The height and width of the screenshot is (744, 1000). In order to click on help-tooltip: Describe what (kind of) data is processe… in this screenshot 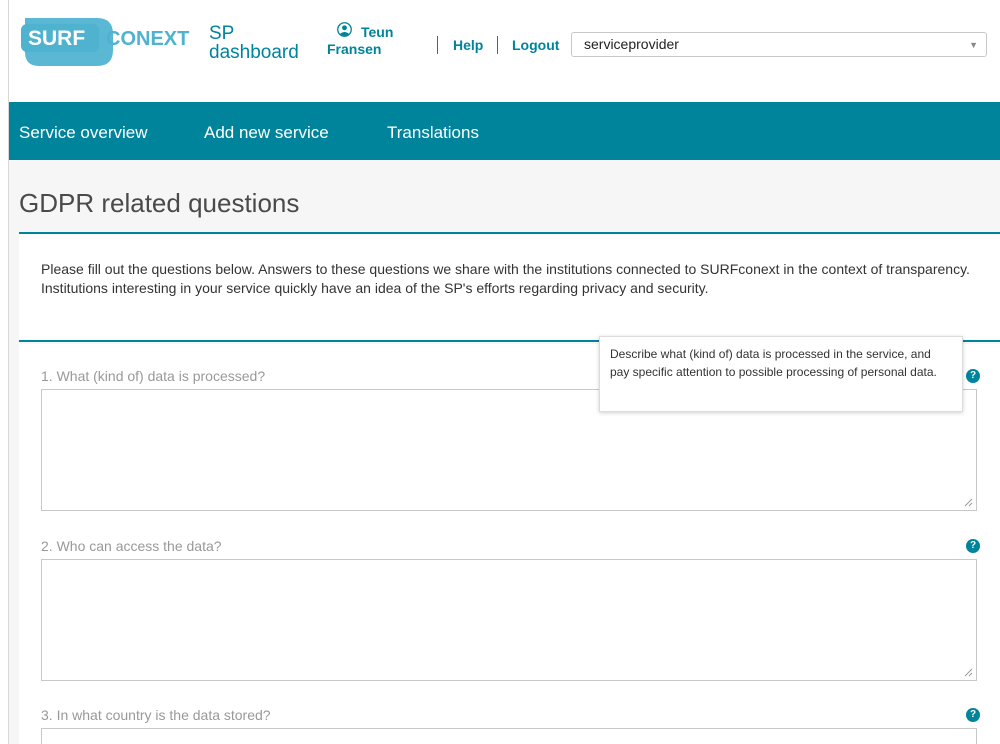, I will do `click(781, 374)`.